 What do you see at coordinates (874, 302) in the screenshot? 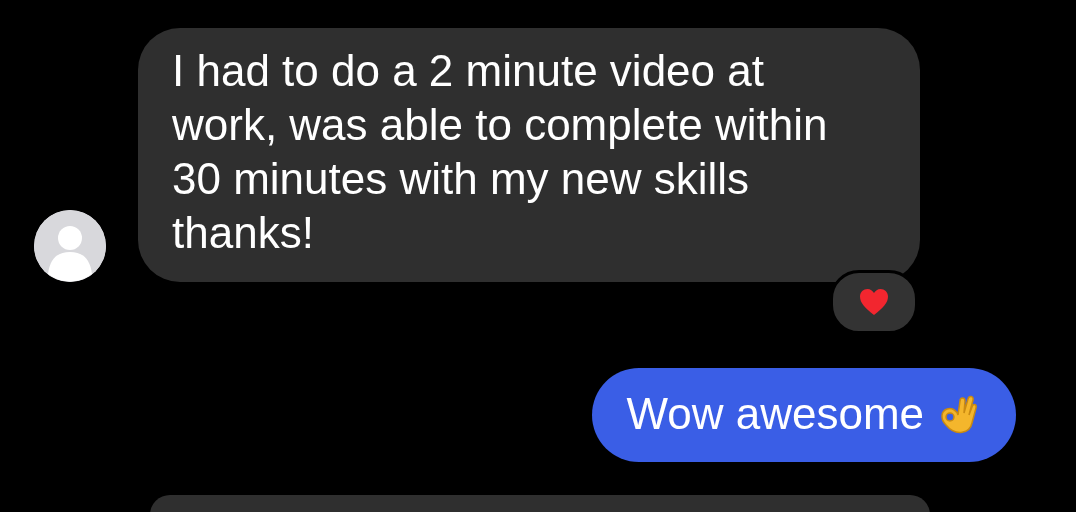
I see `heart-icon` at bounding box center [874, 302].